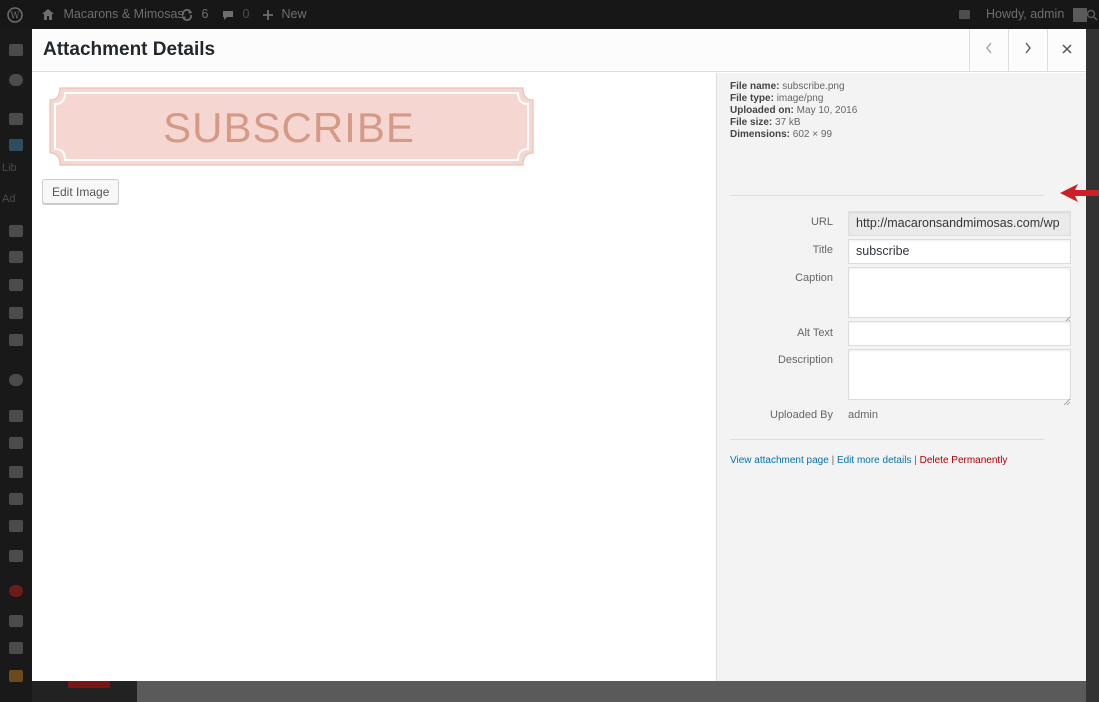  What do you see at coordinates (16, 526) in the screenshot?
I see `calendar-icon` at bounding box center [16, 526].